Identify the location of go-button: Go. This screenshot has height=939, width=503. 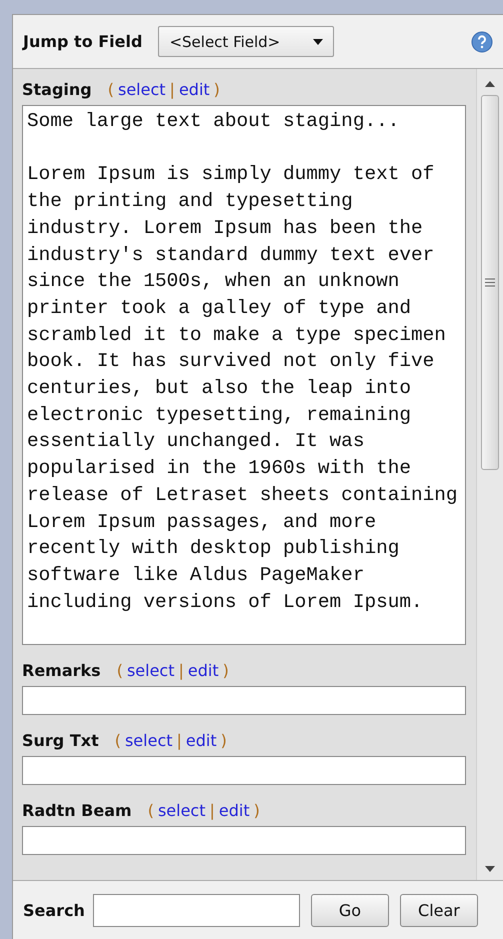
(349, 910).